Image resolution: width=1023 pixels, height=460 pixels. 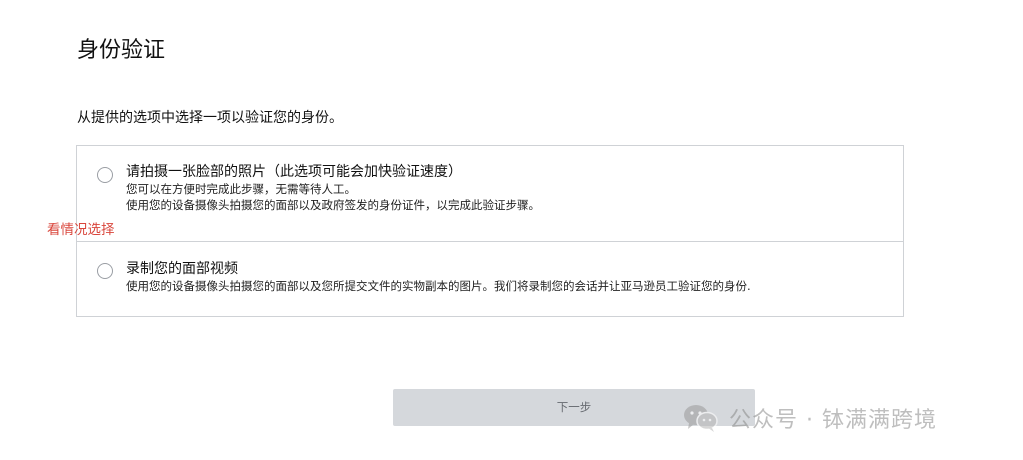 I want to click on instruction-text: 从提供的选项中选择一项以验证您的身份。, so click(x=210, y=118).